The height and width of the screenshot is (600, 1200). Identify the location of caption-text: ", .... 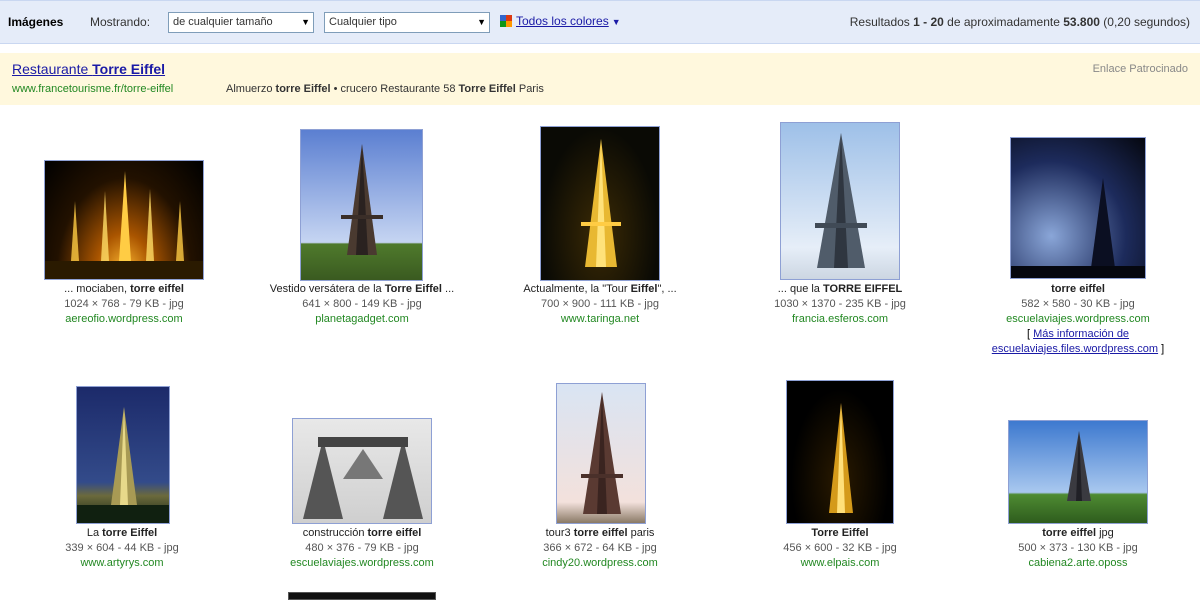
(667, 289).